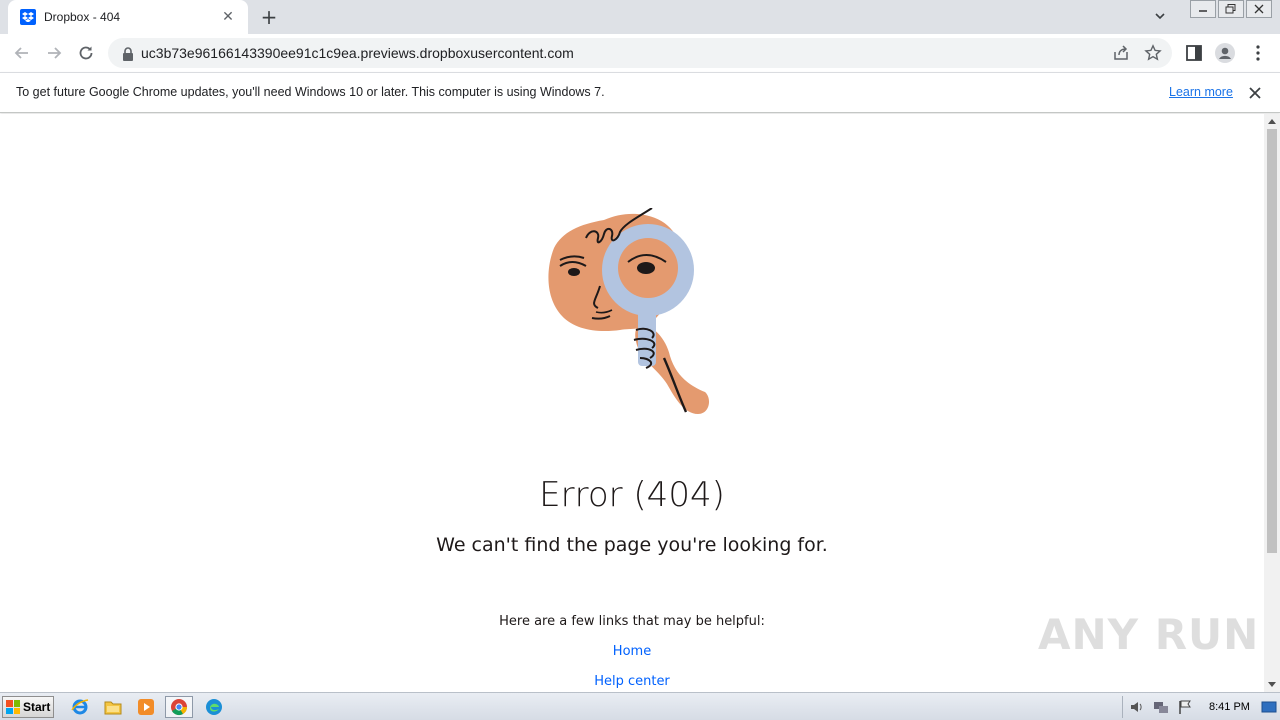 This screenshot has width=1280, height=720. I want to click on share-icon, so click(1121, 53).